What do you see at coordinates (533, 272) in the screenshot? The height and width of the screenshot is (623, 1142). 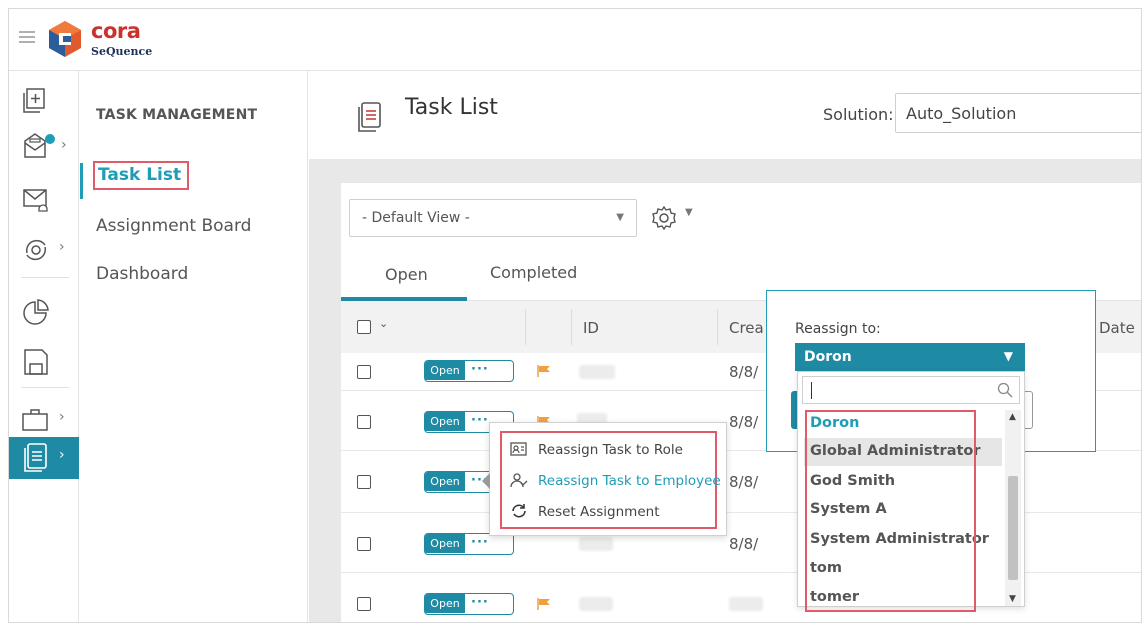 I see `tab-completed: Completed` at bounding box center [533, 272].